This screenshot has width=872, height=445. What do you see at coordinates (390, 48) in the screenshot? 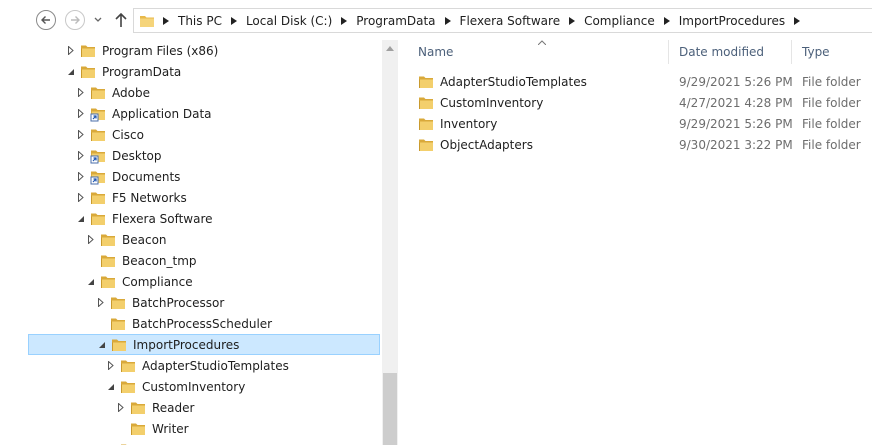
I see `scroll-up-arrow-icon` at bounding box center [390, 48].